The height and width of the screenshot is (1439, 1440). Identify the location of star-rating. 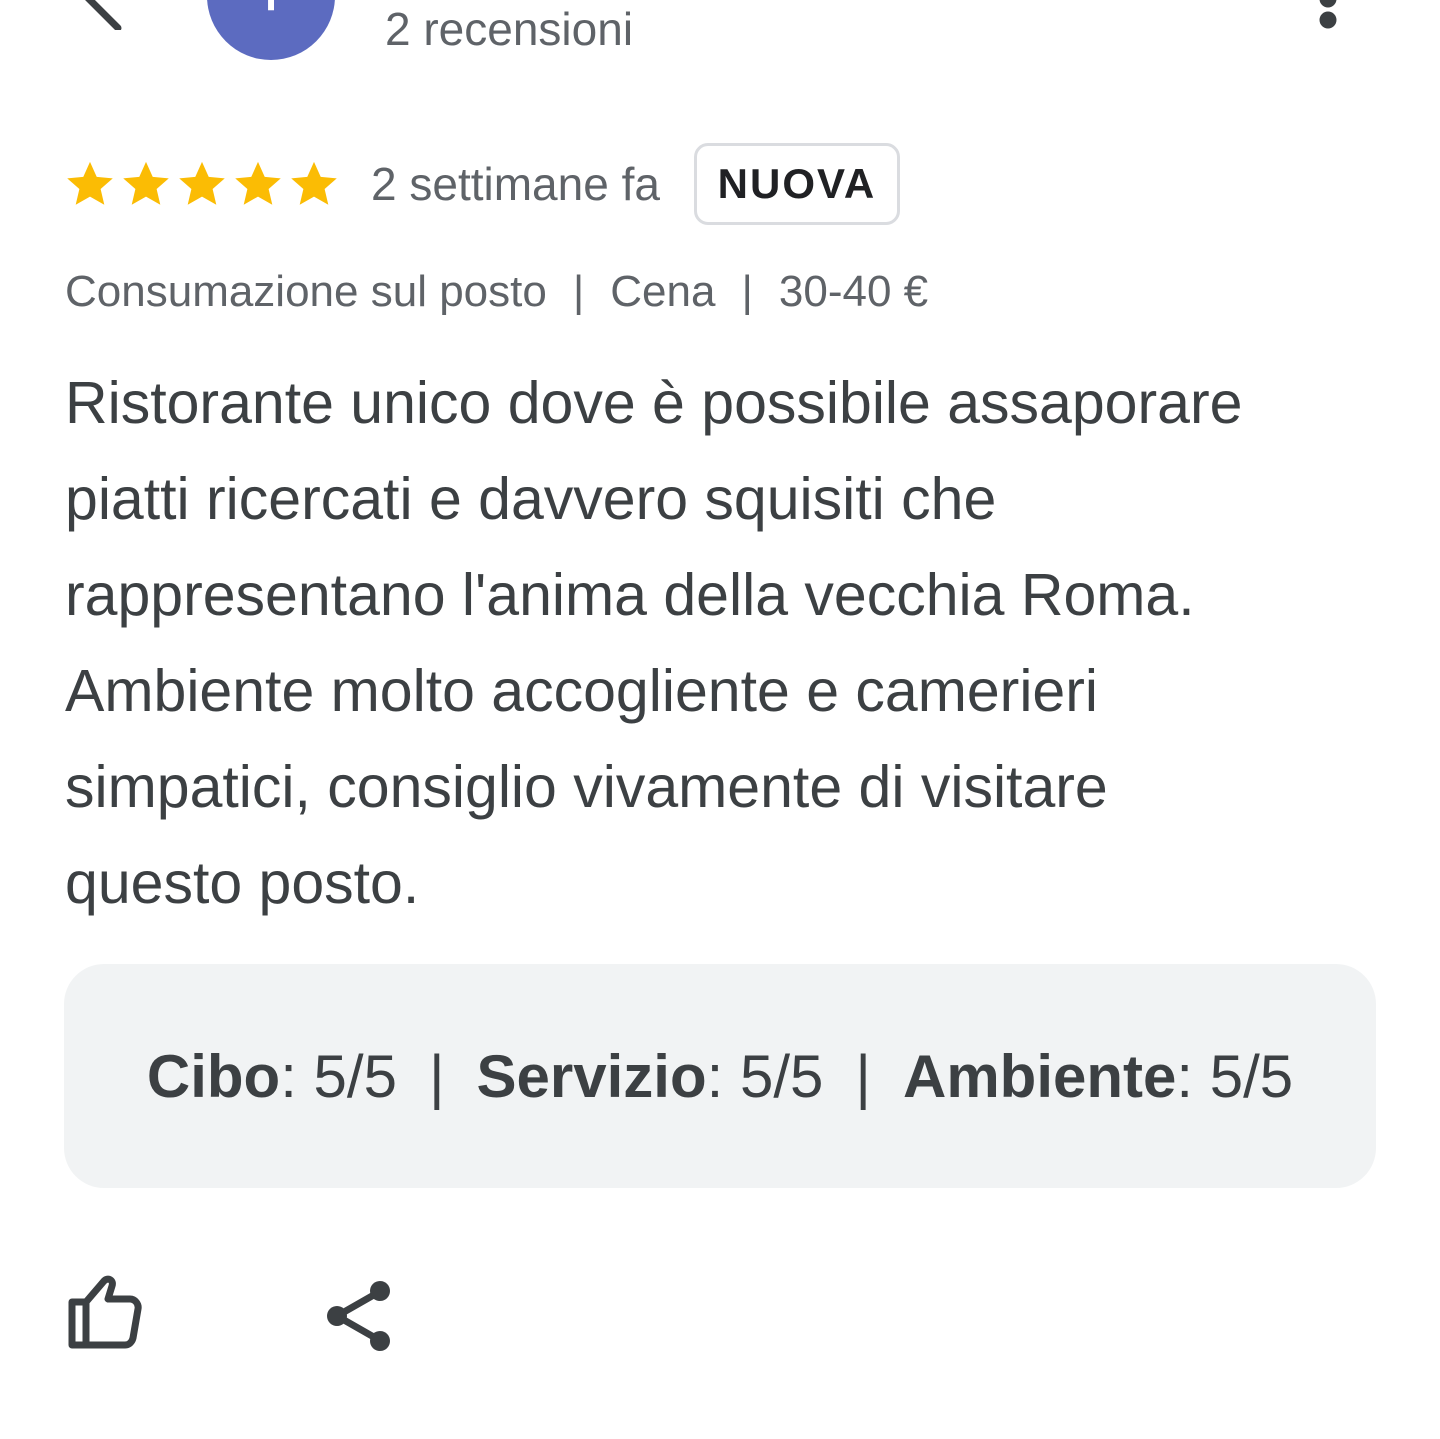
(204, 184).